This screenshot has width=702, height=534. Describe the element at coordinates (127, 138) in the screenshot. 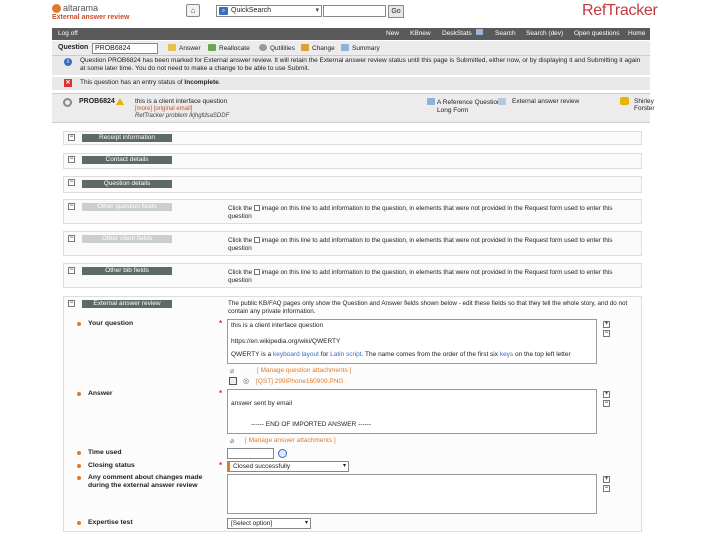

I see `section-title-receipt: Receipt information` at that location.